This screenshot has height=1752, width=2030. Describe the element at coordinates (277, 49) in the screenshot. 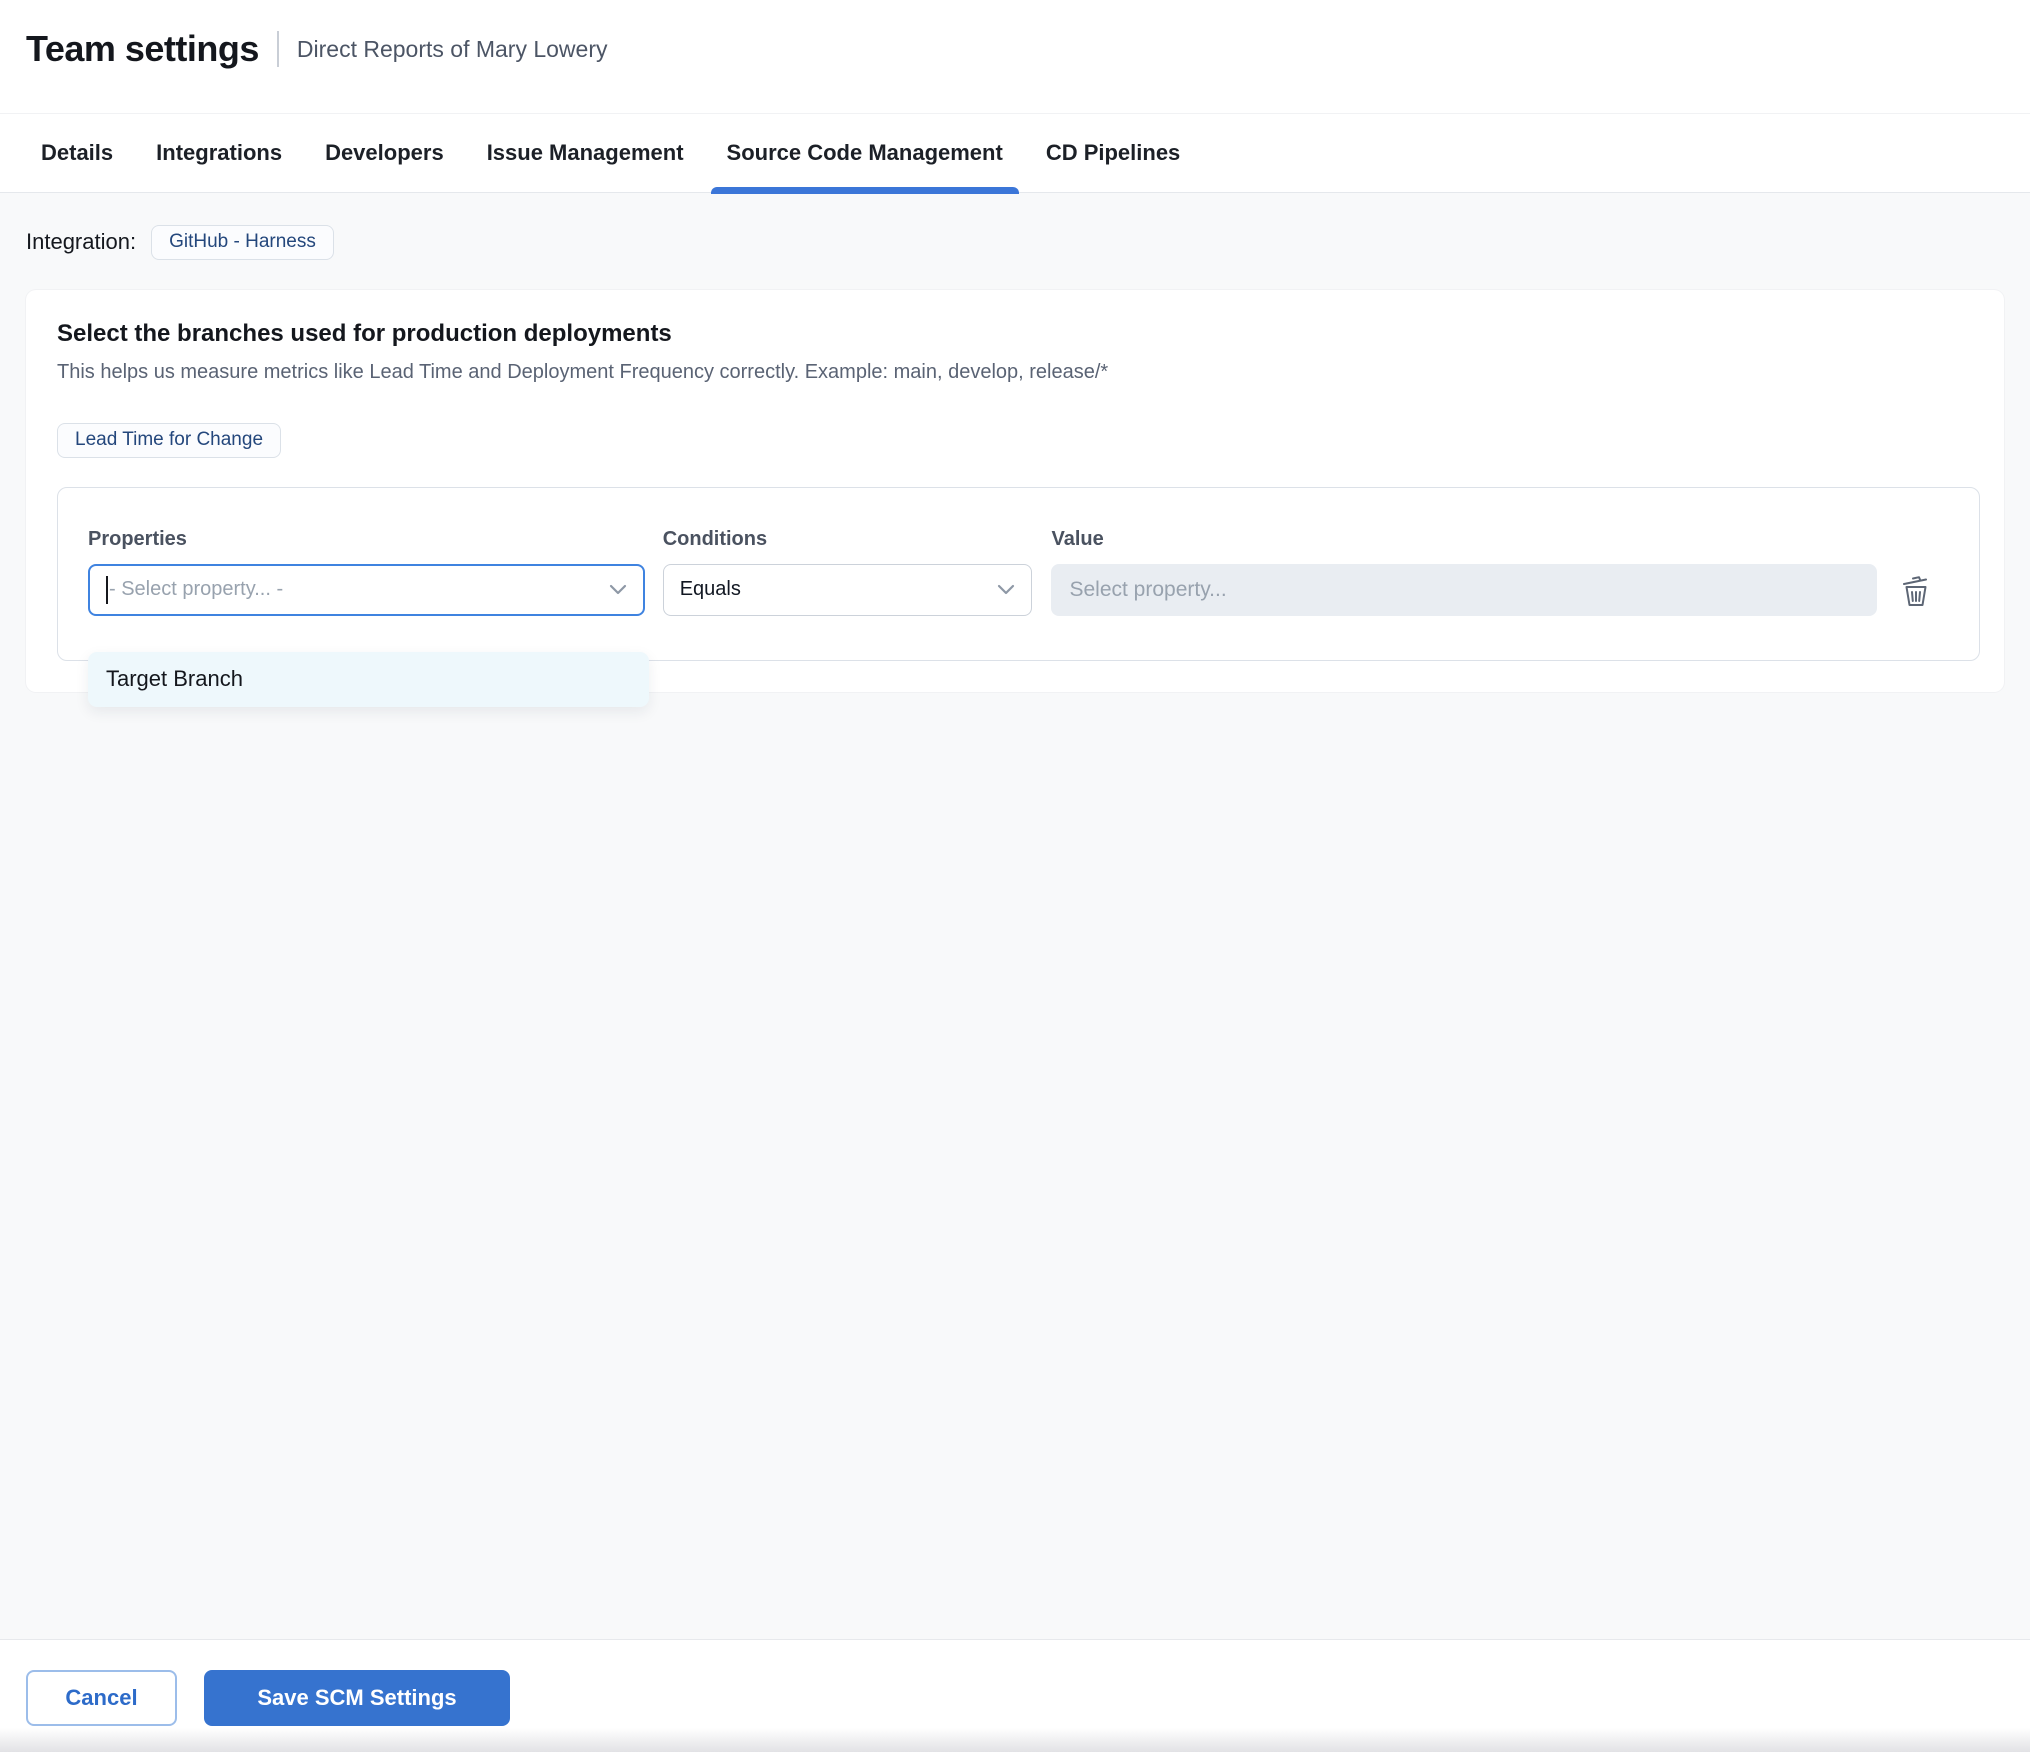

I see `title-divider` at that location.